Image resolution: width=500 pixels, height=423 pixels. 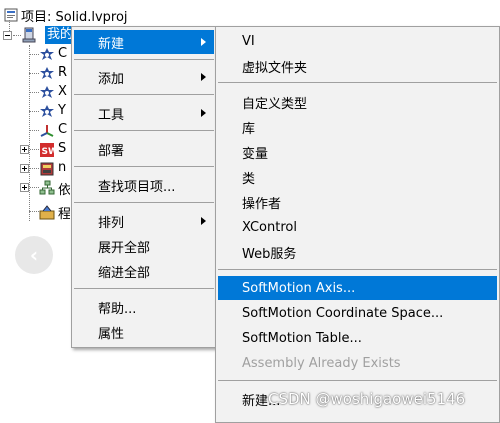 I want to click on menu-item-label: 排列, so click(x=111, y=223).